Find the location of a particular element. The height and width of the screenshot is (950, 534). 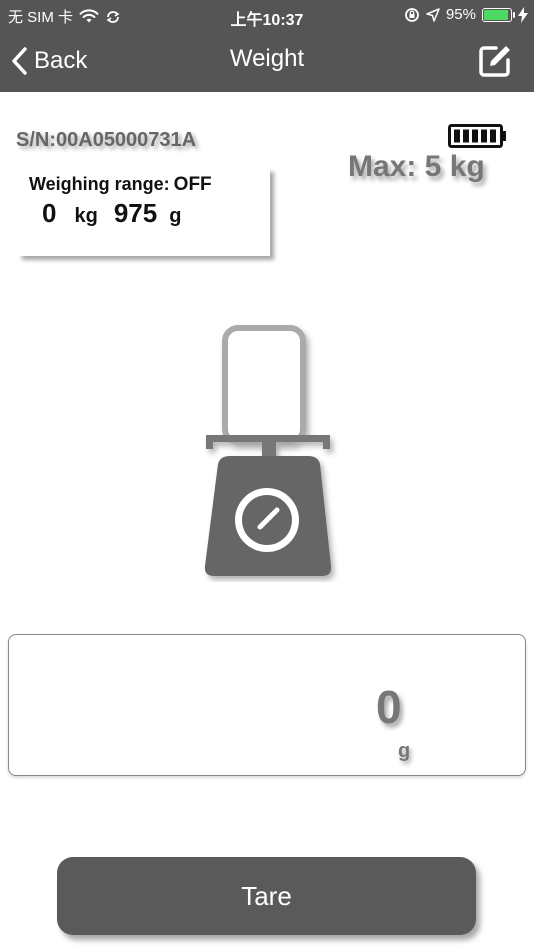

weight-display is located at coordinates (267, 705).